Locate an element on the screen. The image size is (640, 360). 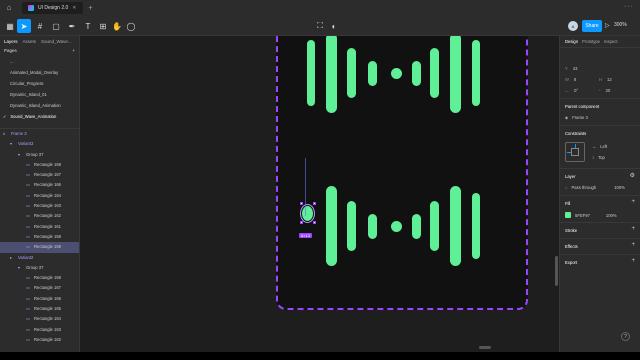
layer-opacity-value: 100% is located at coordinates (619, 187).